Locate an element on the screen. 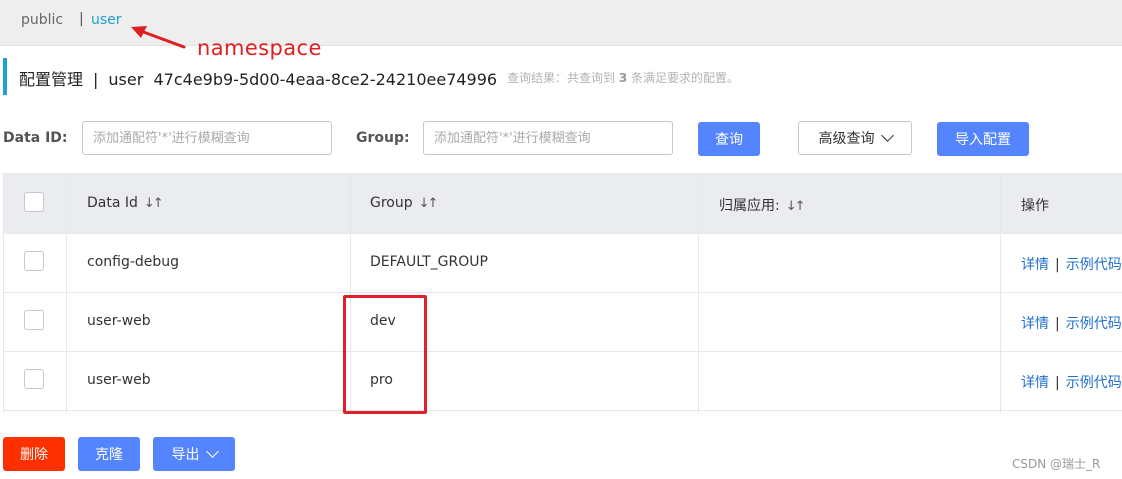 This screenshot has width=1122, height=479. title-accent-bar is located at coordinates (5, 76).